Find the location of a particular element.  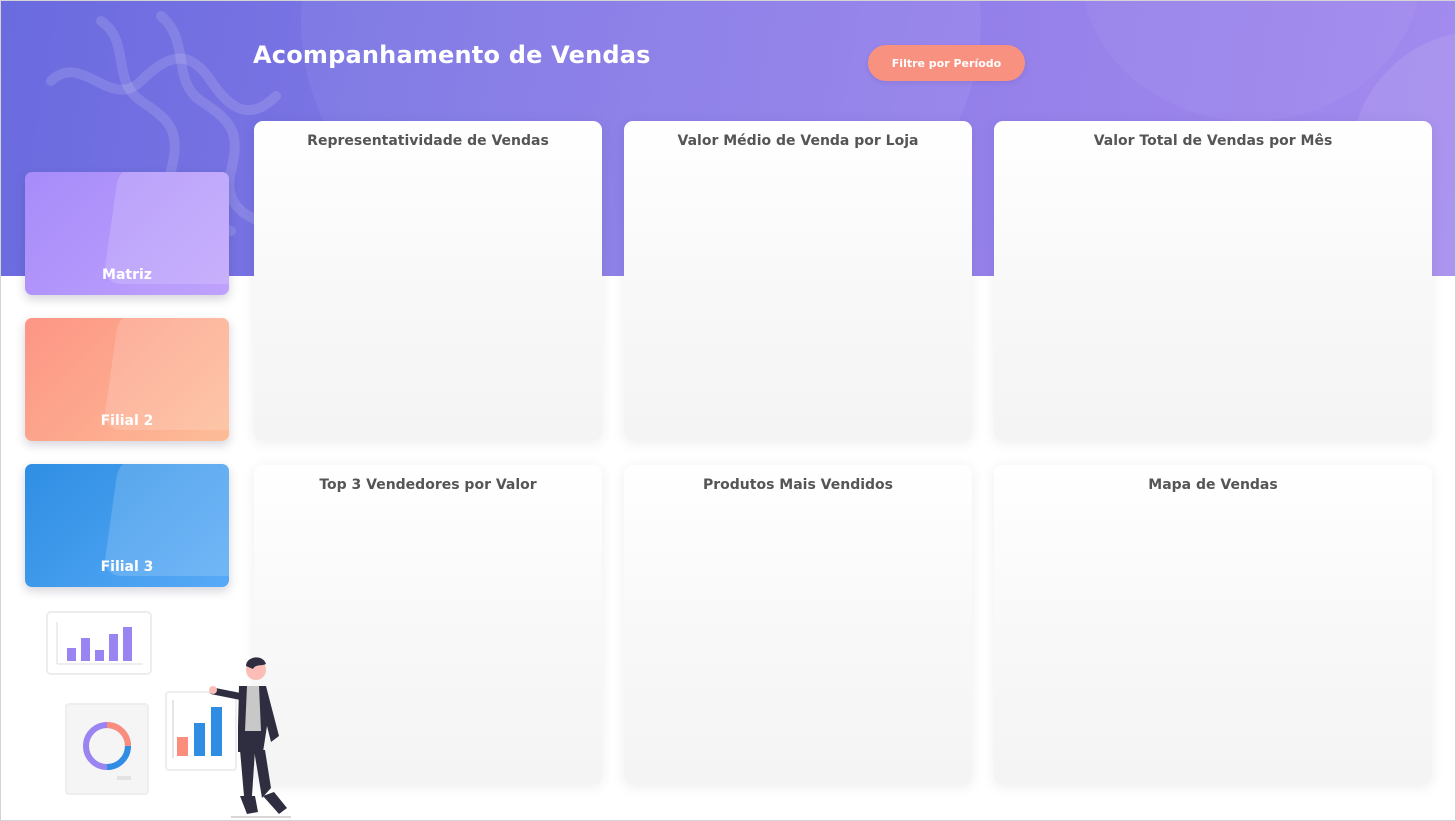

panel-average-sale-by-store: Valor Médio de Venda por Loja is located at coordinates (798, 281).